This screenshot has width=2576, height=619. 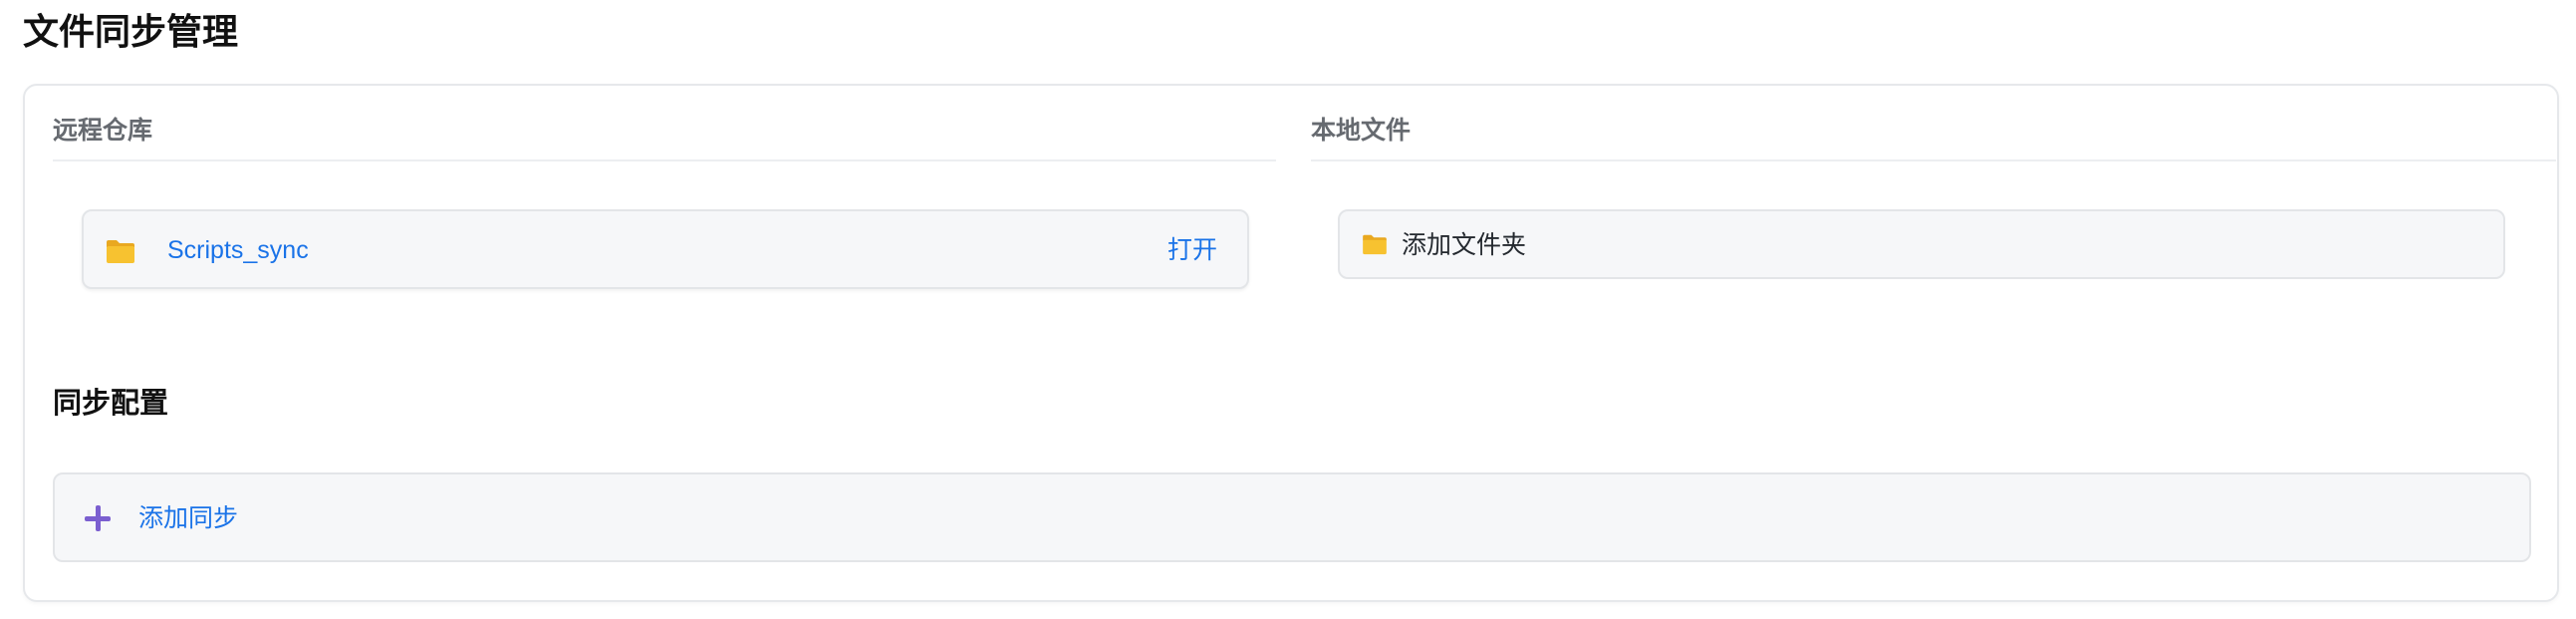 I want to click on remote-repo-divider, so click(x=664, y=160).